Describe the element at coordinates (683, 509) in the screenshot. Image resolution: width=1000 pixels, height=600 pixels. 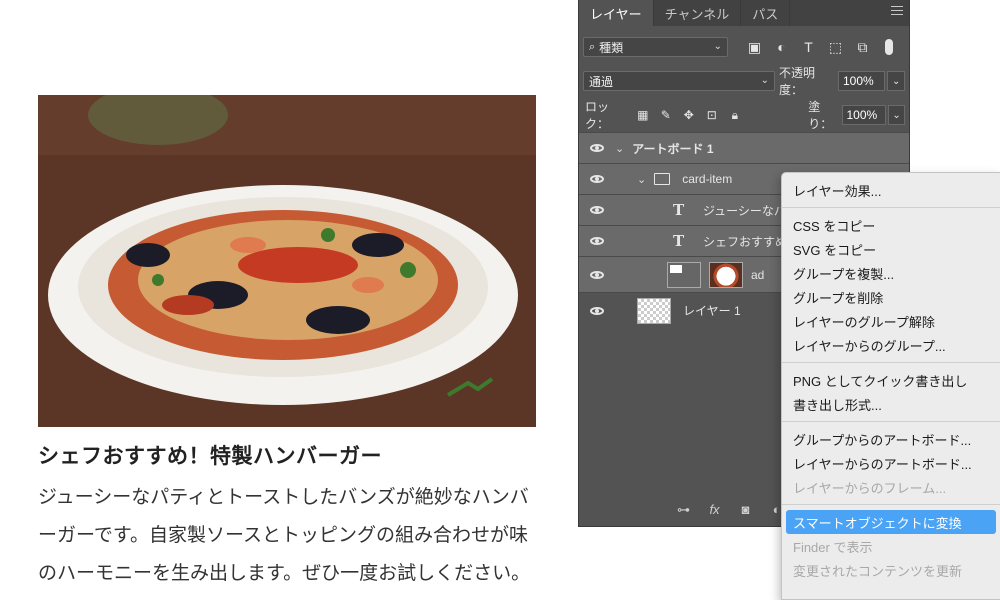
I see `link-icon: ⊶` at that location.